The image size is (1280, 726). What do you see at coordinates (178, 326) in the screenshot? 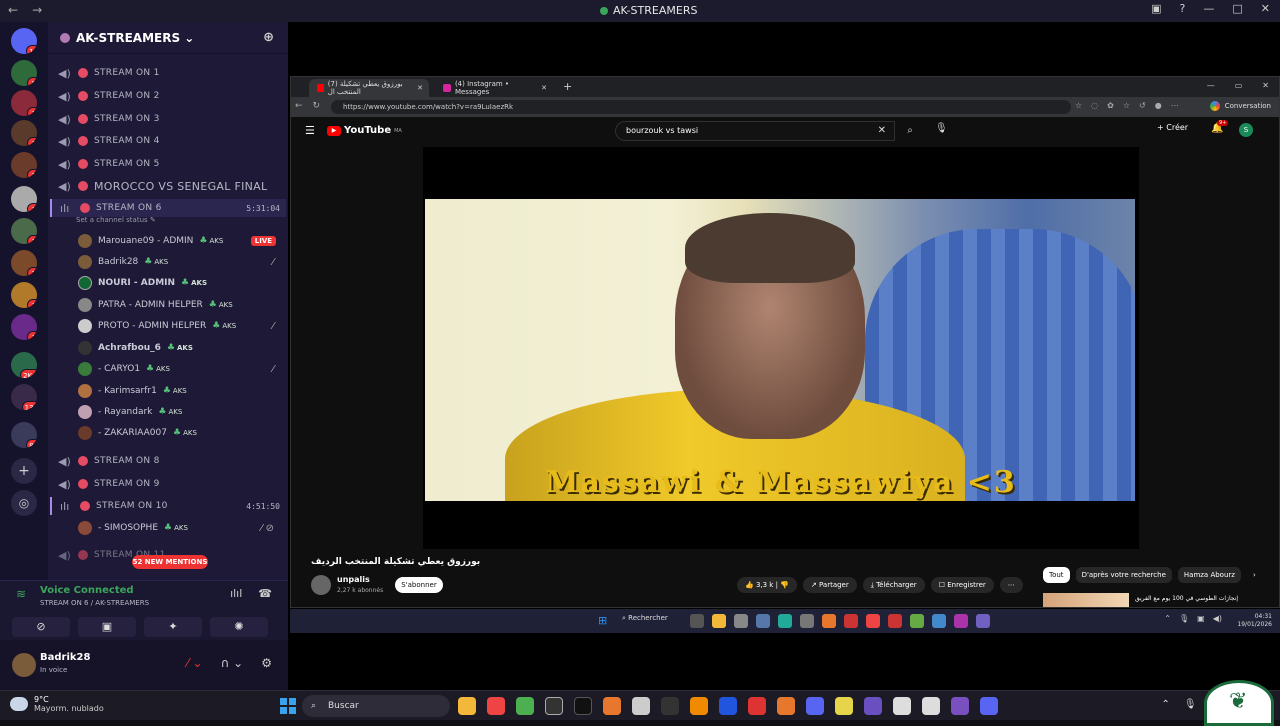
I see `voice-member: PROTO - ADMIN HELPER ♣ AKS ⁄` at bounding box center [178, 326].